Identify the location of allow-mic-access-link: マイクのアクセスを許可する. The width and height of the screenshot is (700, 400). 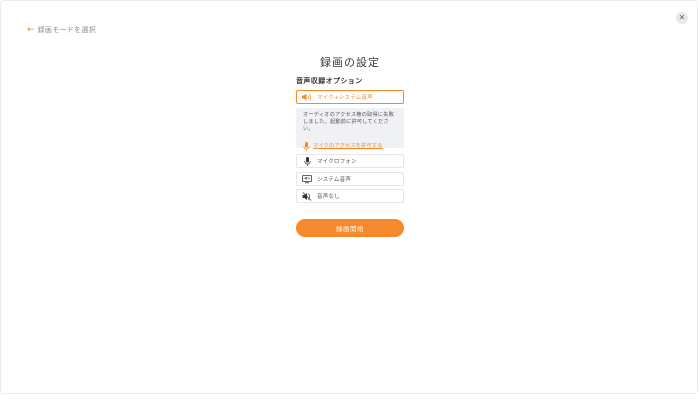
(350, 145).